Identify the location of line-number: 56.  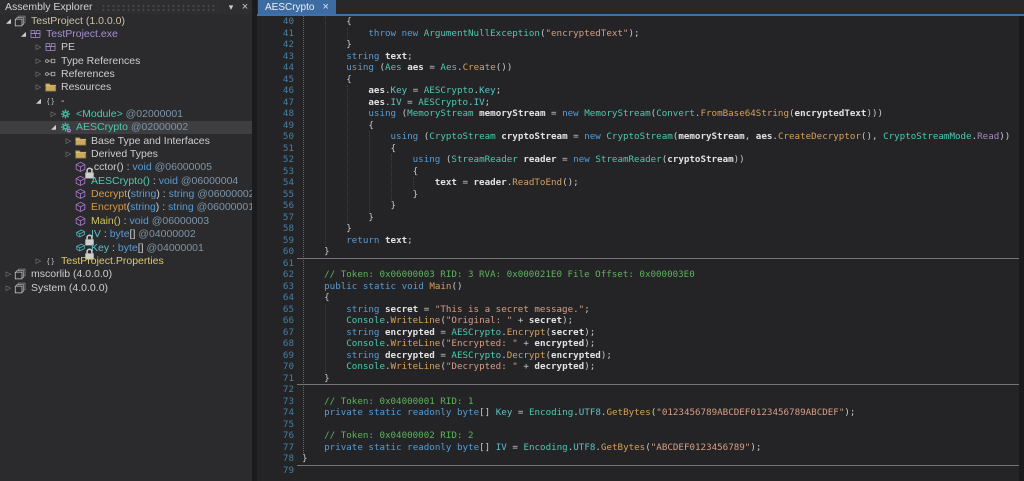
(288, 205).